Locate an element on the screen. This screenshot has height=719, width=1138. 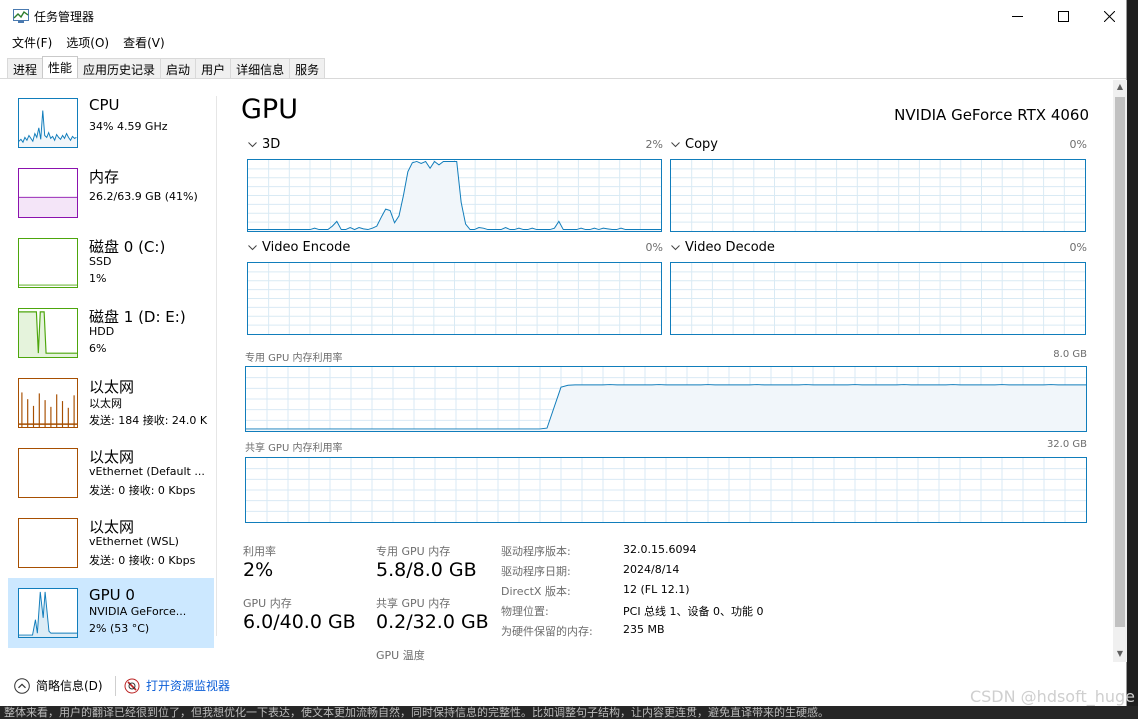
task-manager-icon is located at coordinates (21, 16).